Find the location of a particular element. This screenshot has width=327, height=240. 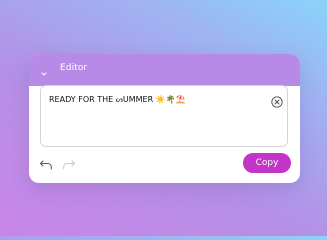

redo-arrow-icon is located at coordinates (69, 165).